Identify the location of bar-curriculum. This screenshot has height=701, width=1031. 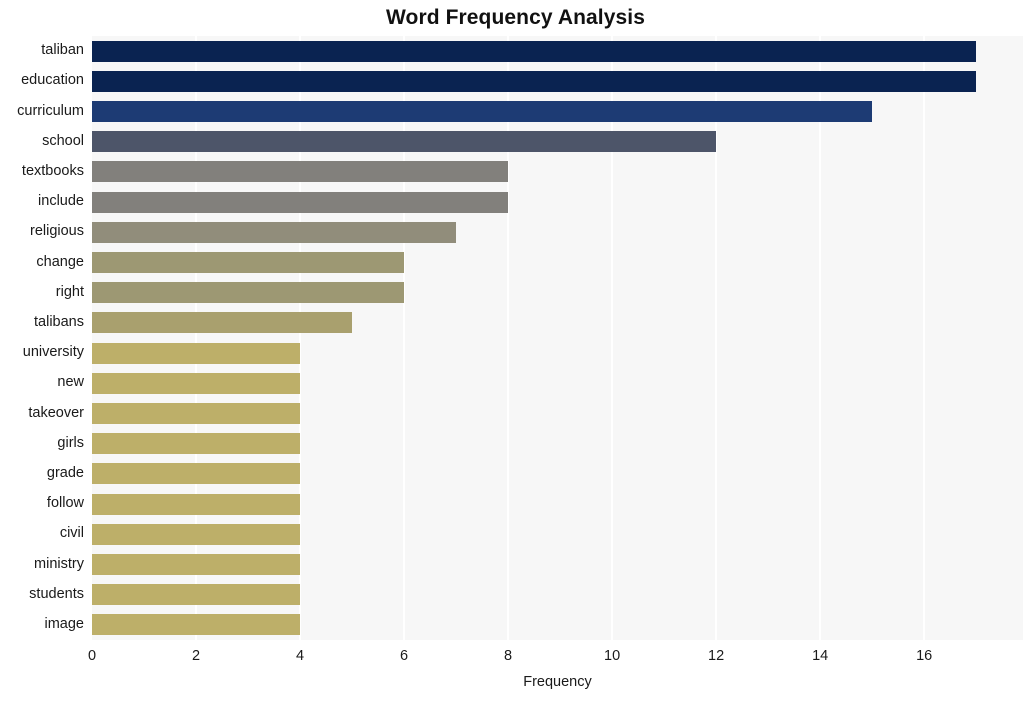
(482, 111).